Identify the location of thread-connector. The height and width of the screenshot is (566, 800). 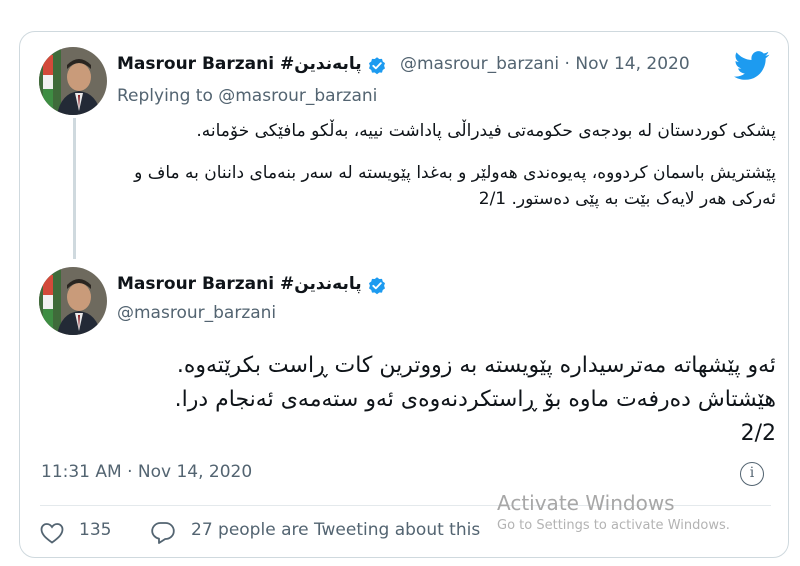
(74, 188).